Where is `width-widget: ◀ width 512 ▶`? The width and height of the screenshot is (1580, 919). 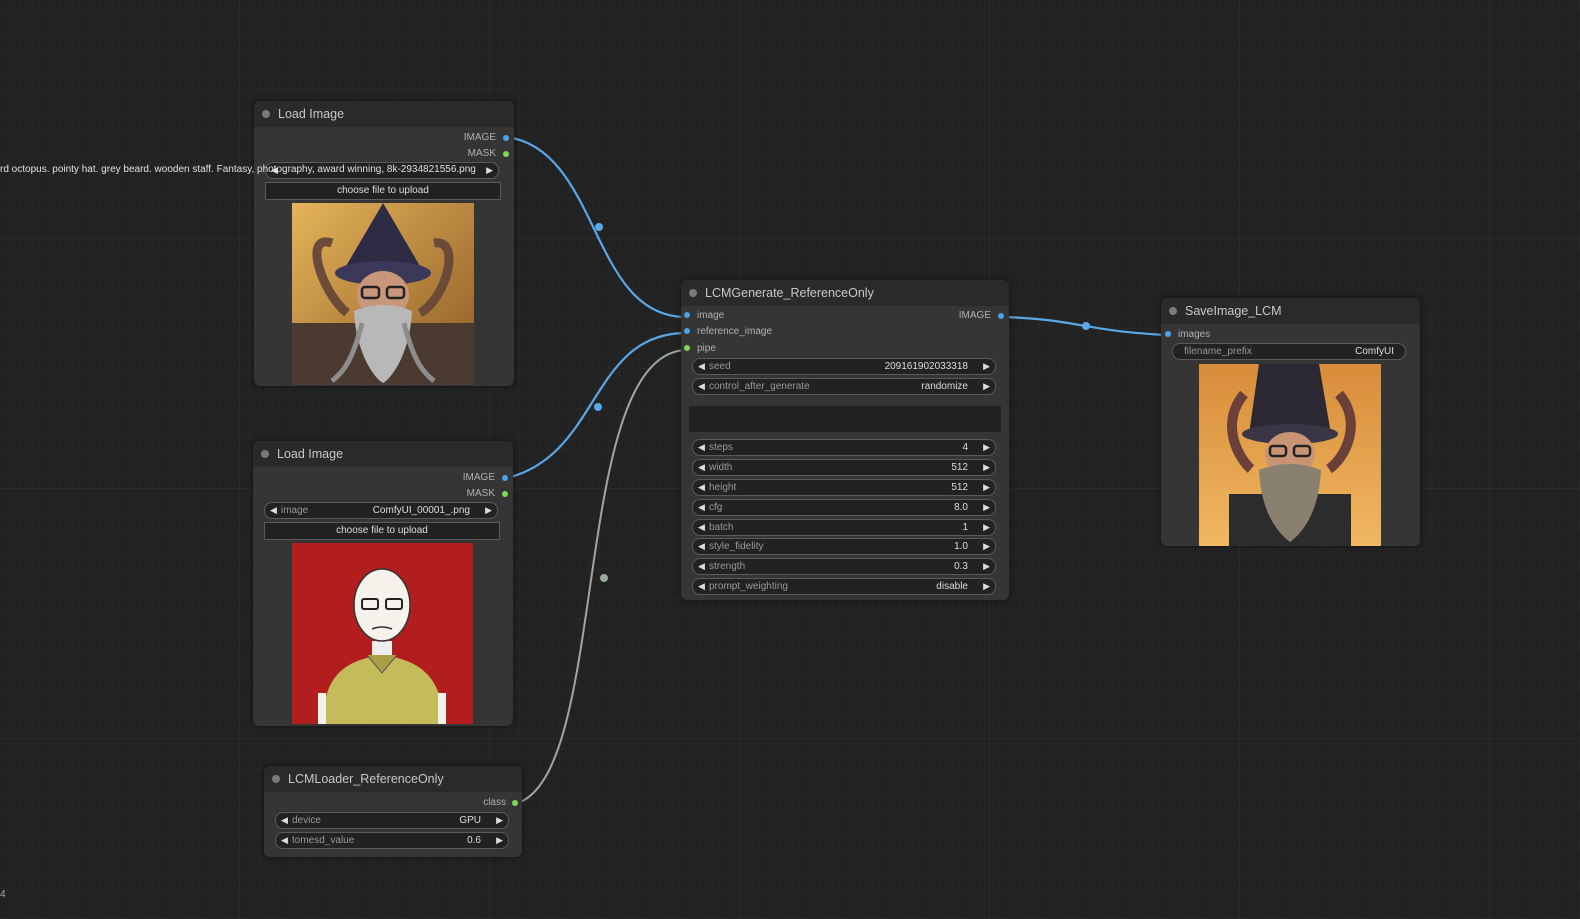
width-widget: ◀ width 512 ▶ is located at coordinates (844, 467).